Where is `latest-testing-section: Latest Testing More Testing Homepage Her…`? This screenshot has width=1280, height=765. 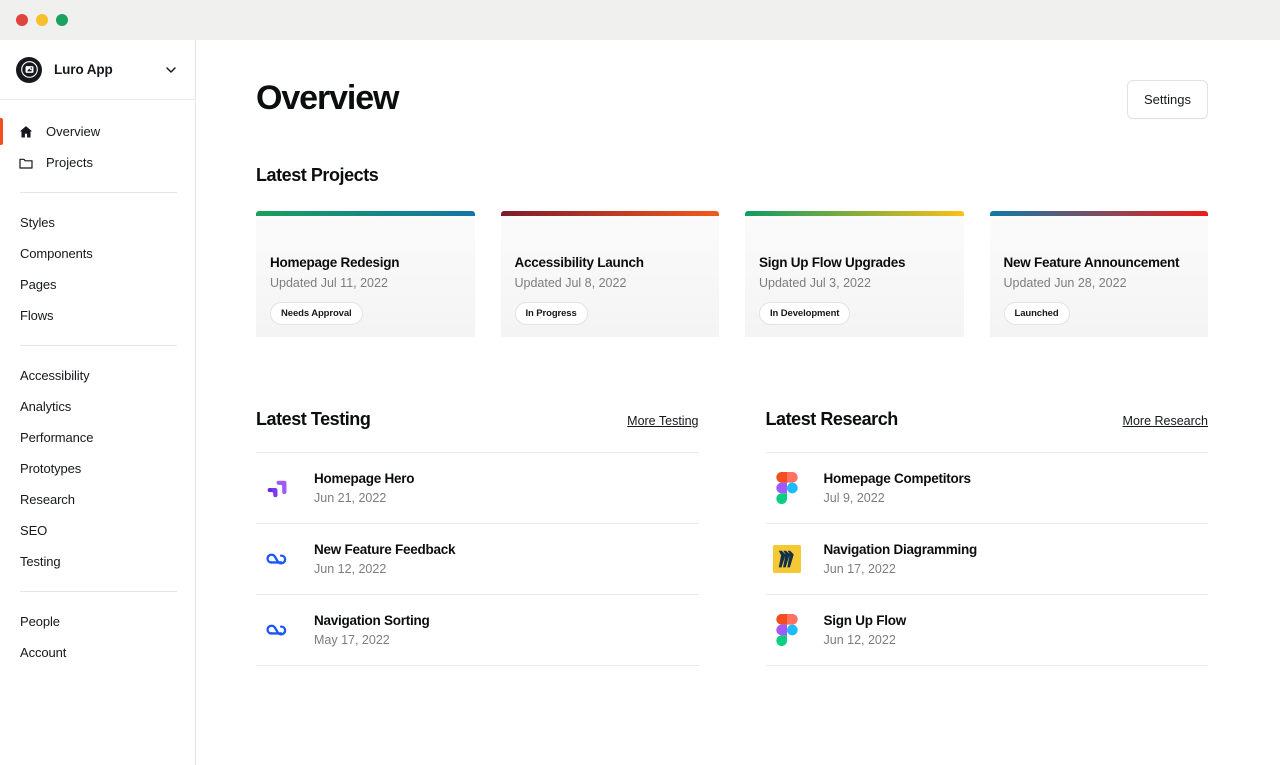
latest-testing-section: Latest Testing More Testing Homepage Her… is located at coordinates (477, 537).